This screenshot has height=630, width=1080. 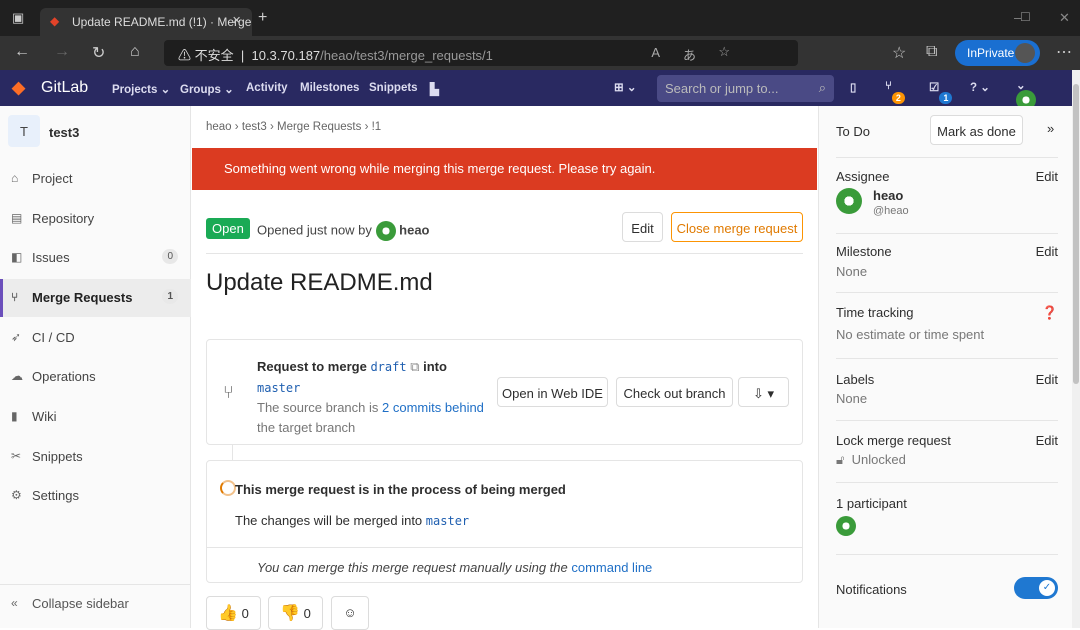 I want to click on unlock-icon: 🔓︎, so click(x=840, y=459).